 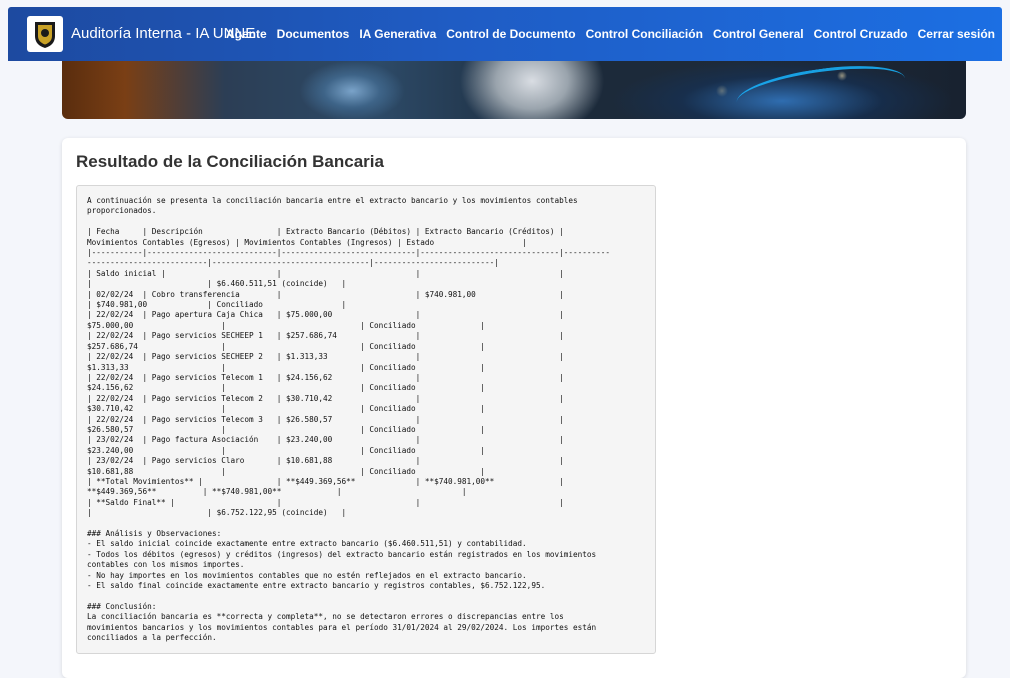 I want to click on page-title: Resultado de la Conciliación Bancaria, so click(x=230, y=161).